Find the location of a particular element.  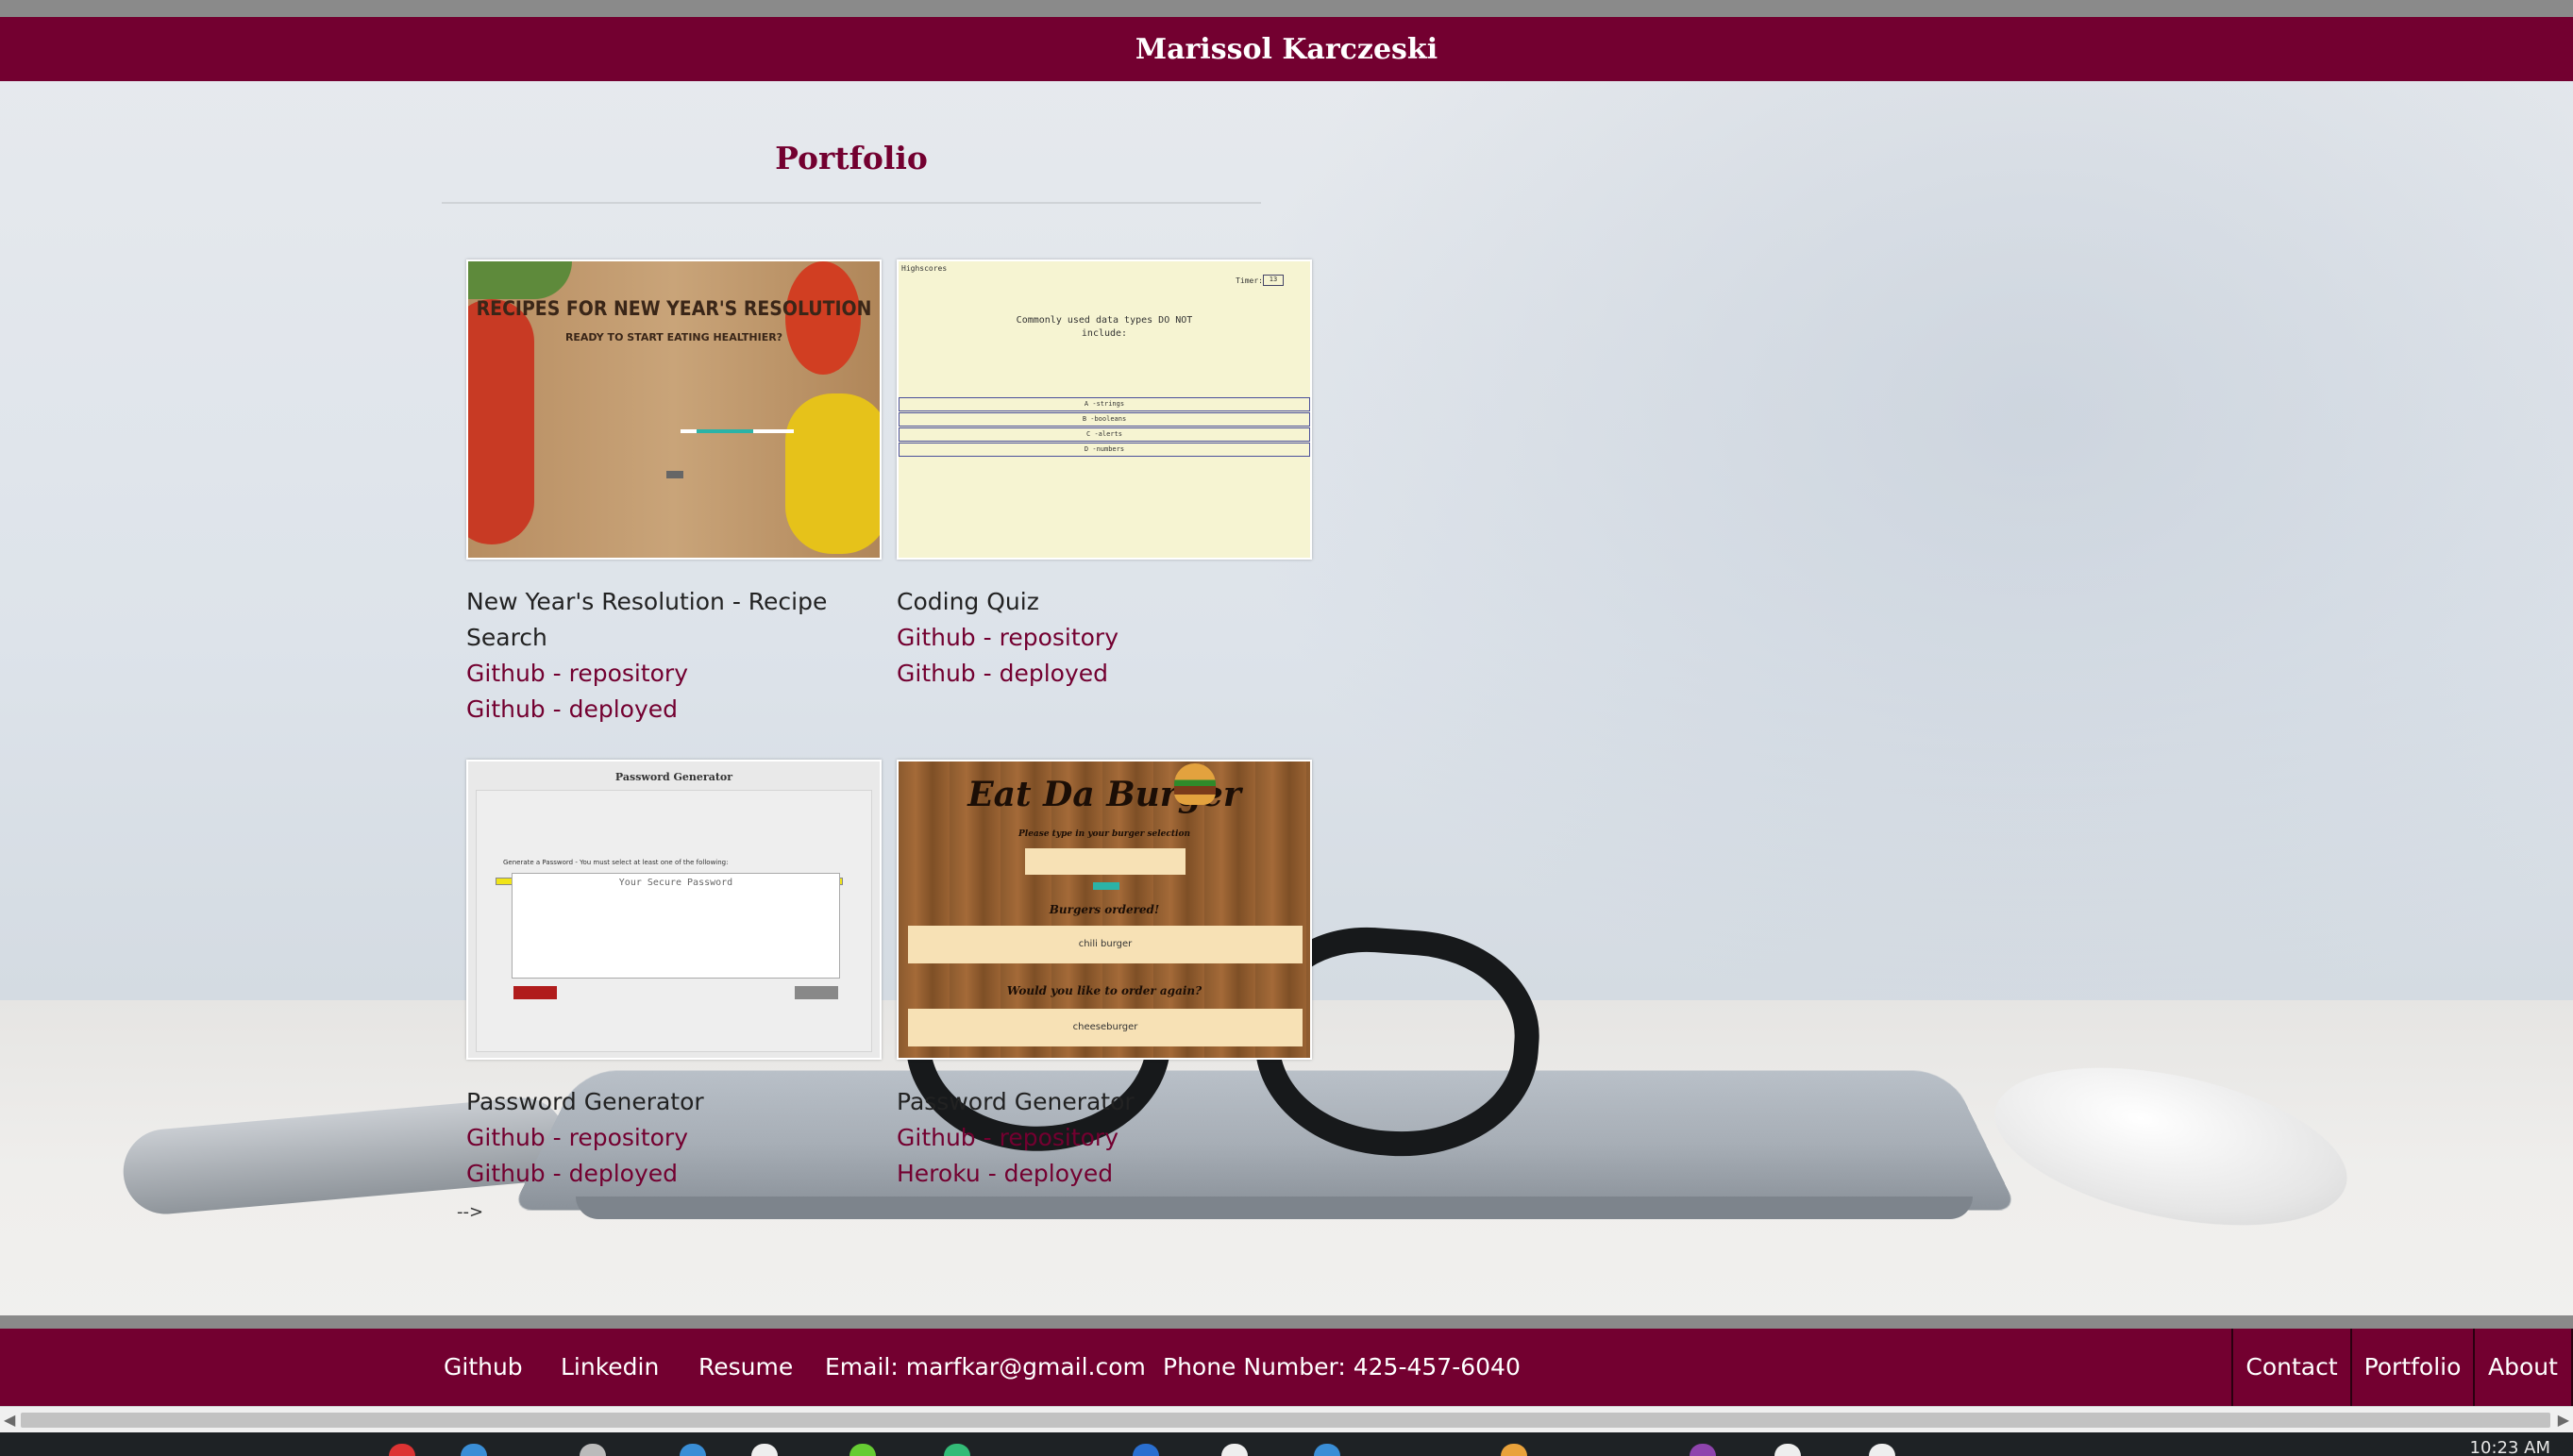

thumb-option: B -booleans is located at coordinates (1104, 419).